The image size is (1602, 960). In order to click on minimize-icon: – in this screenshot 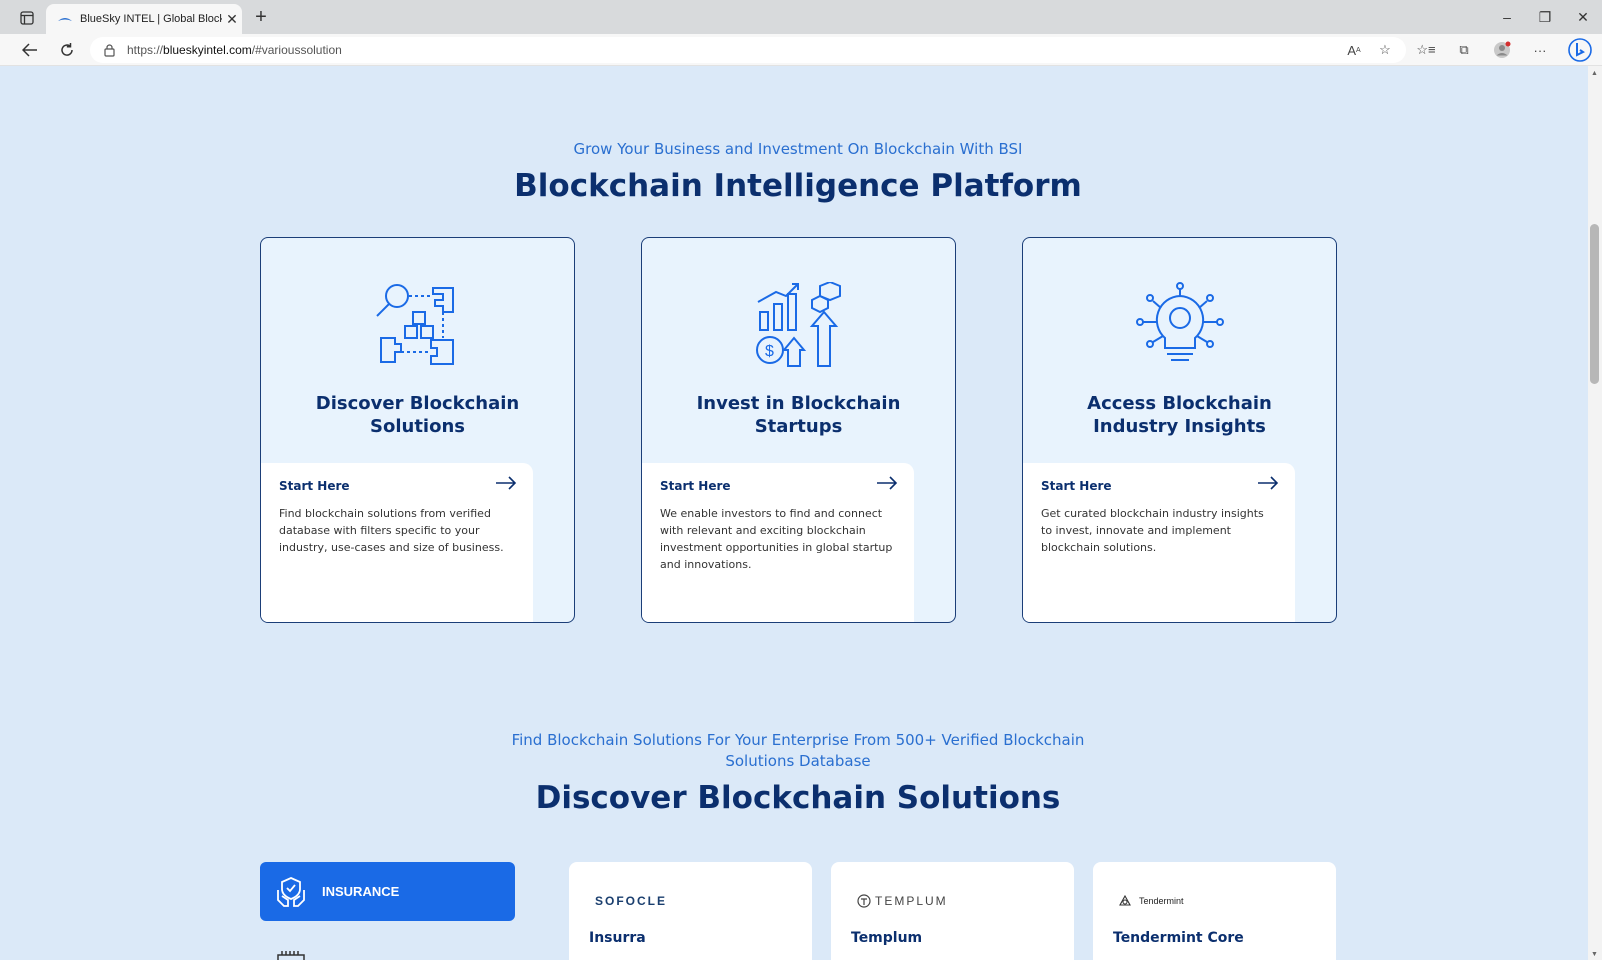, I will do `click(1507, 17)`.